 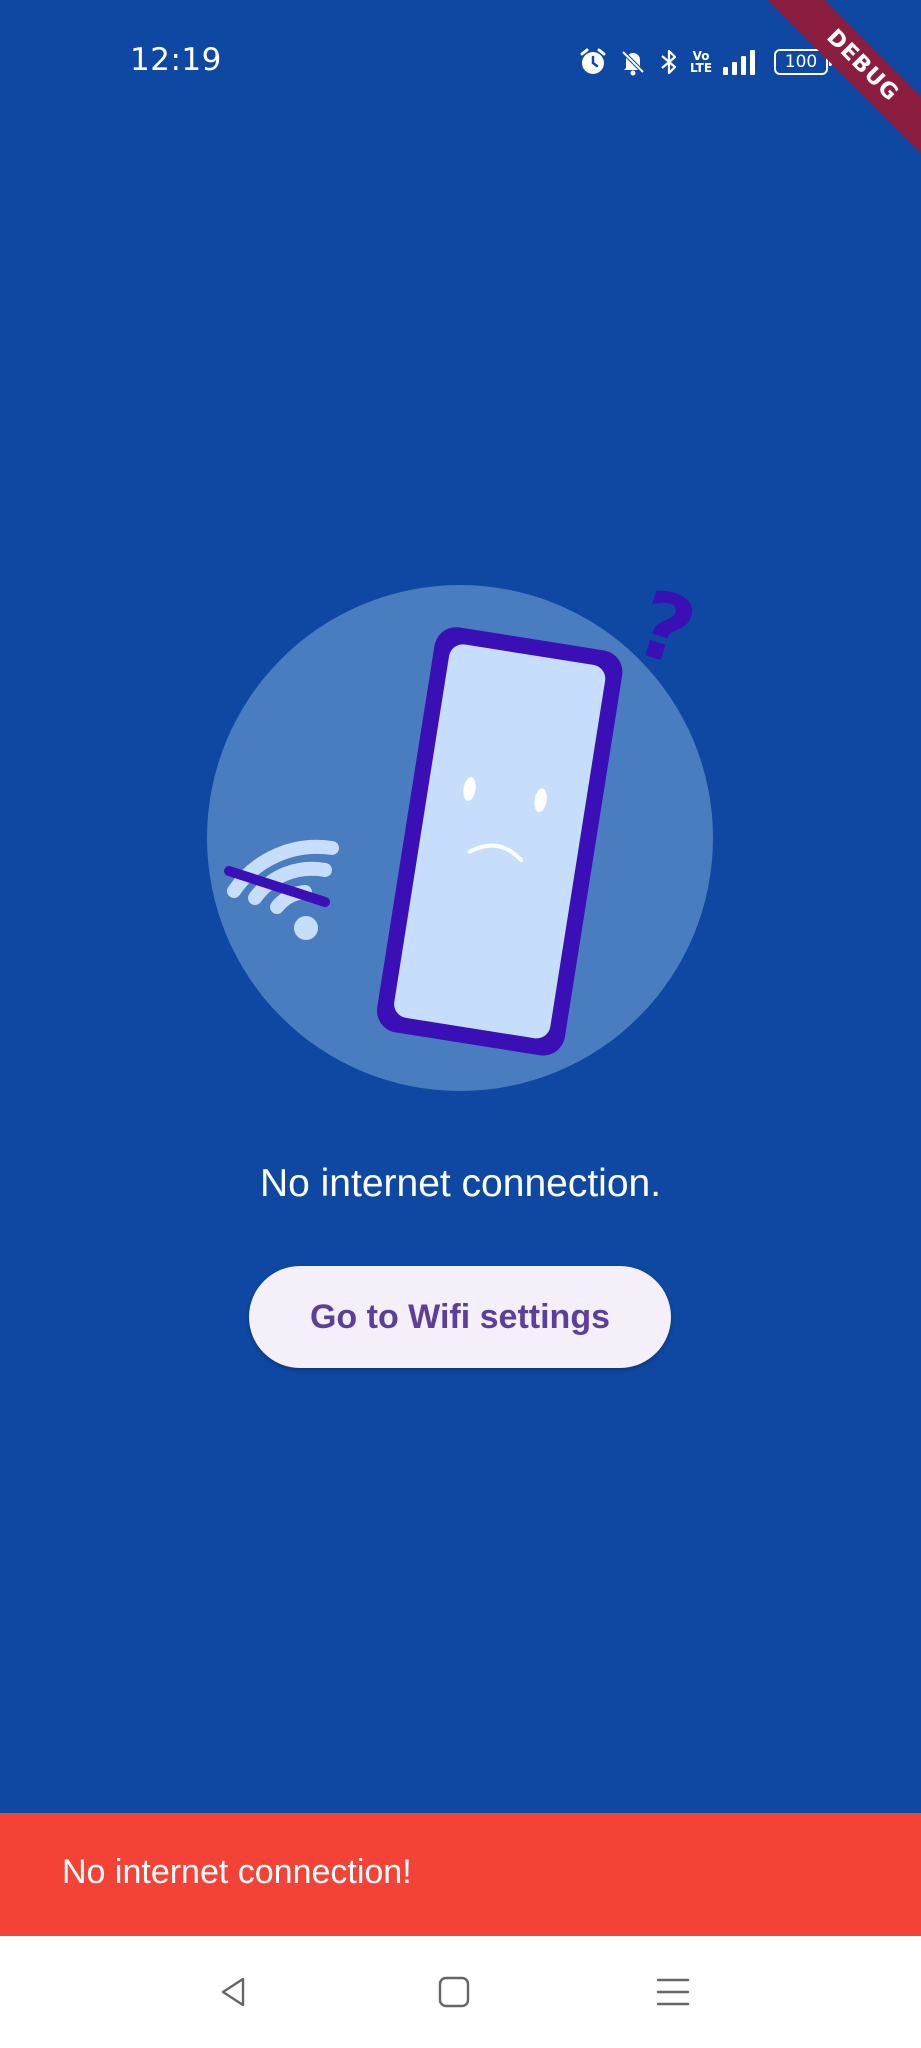 I want to click on no-connection-illustration: ?, so click(x=465, y=834).